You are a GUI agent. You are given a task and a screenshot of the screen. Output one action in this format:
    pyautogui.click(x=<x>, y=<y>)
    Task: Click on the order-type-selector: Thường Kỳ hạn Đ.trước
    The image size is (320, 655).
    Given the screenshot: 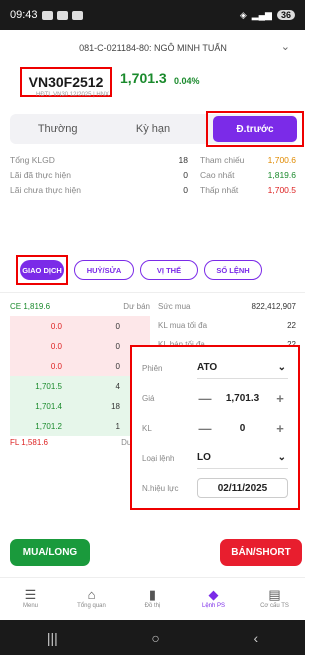 What is the action you would take?
    pyautogui.click(x=157, y=129)
    